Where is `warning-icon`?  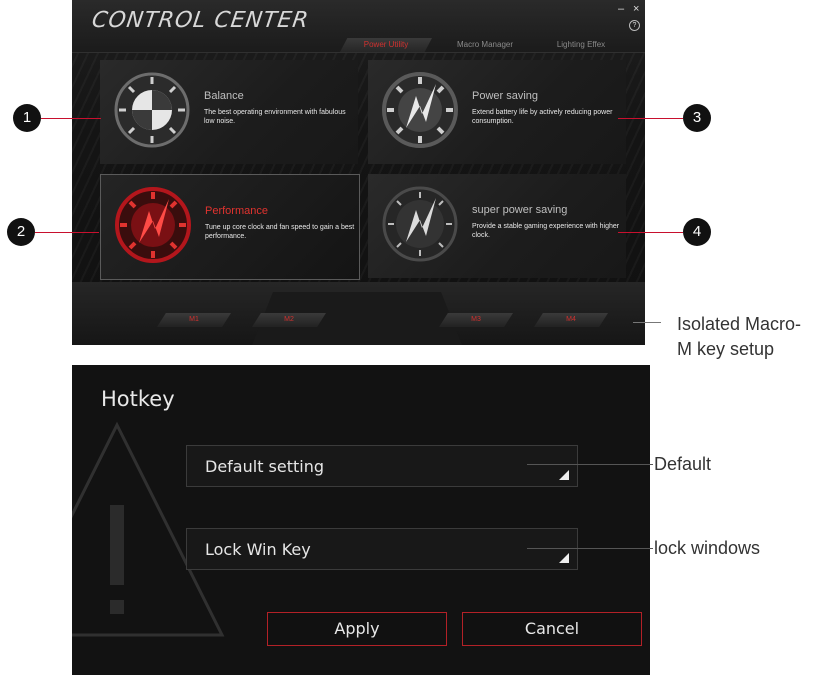 warning-icon is located at coordinates (148, 529).